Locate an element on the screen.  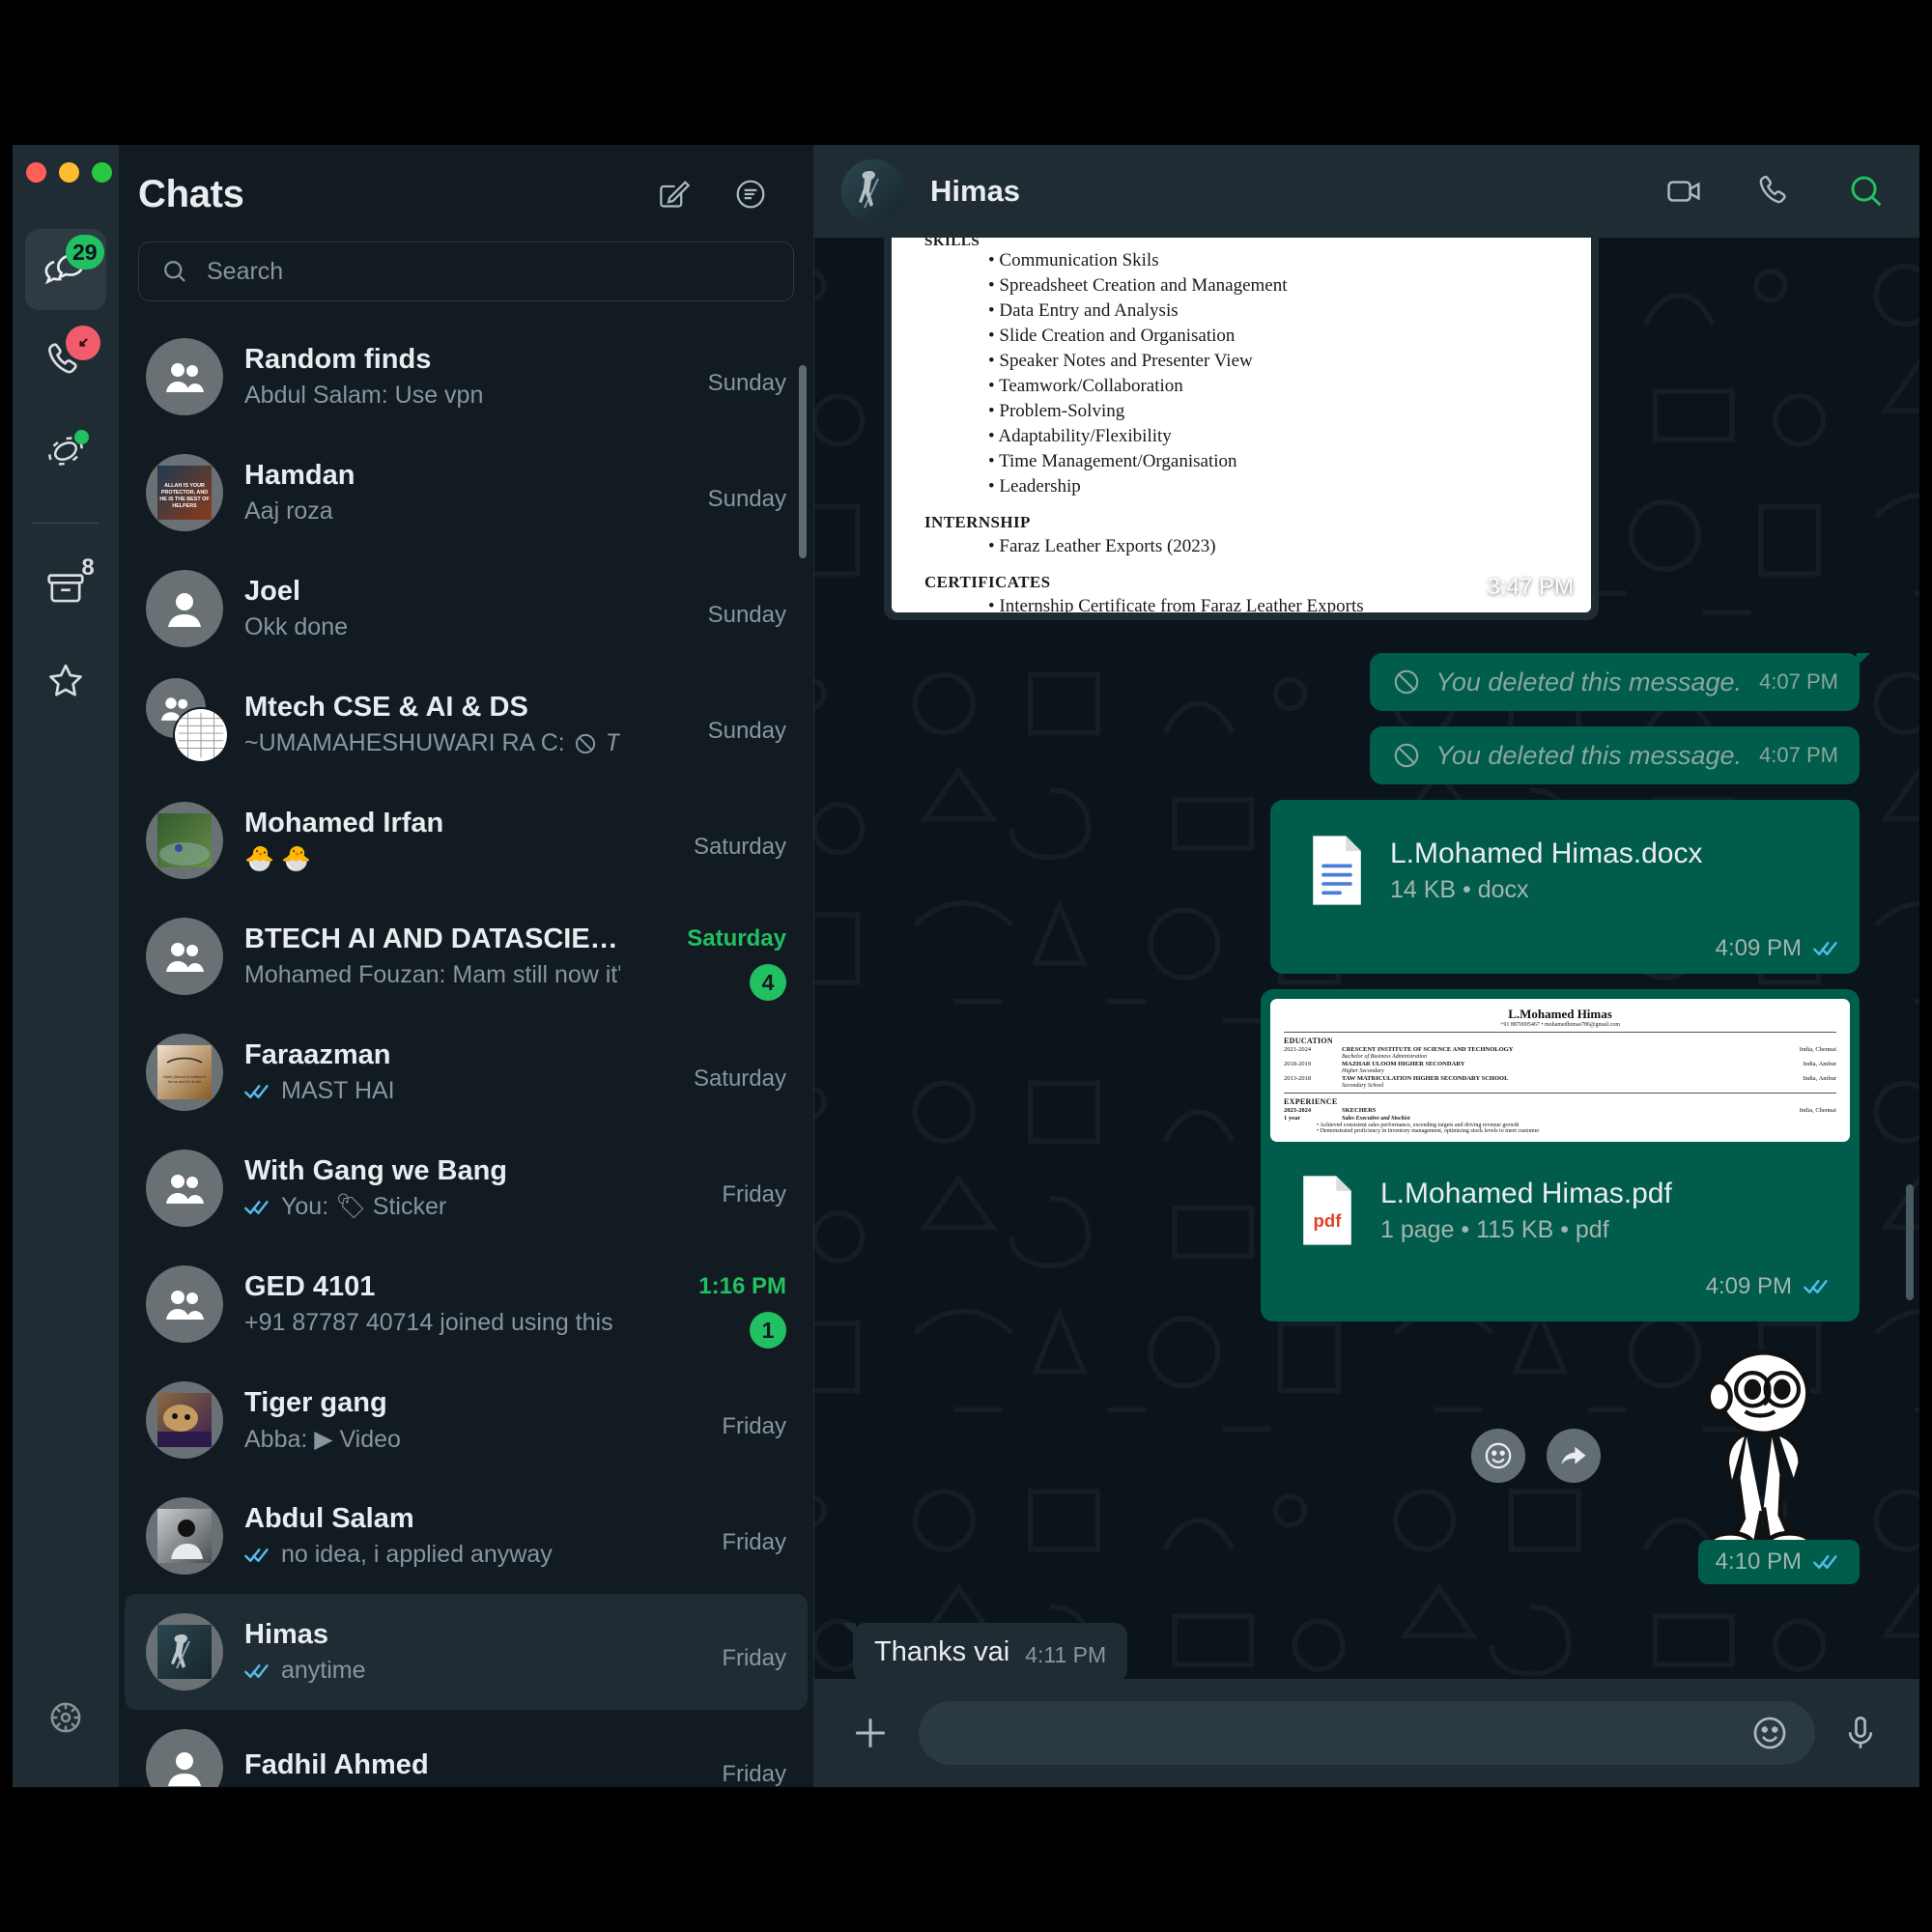
contact-avatar-image is located at coordinates (873, 191).